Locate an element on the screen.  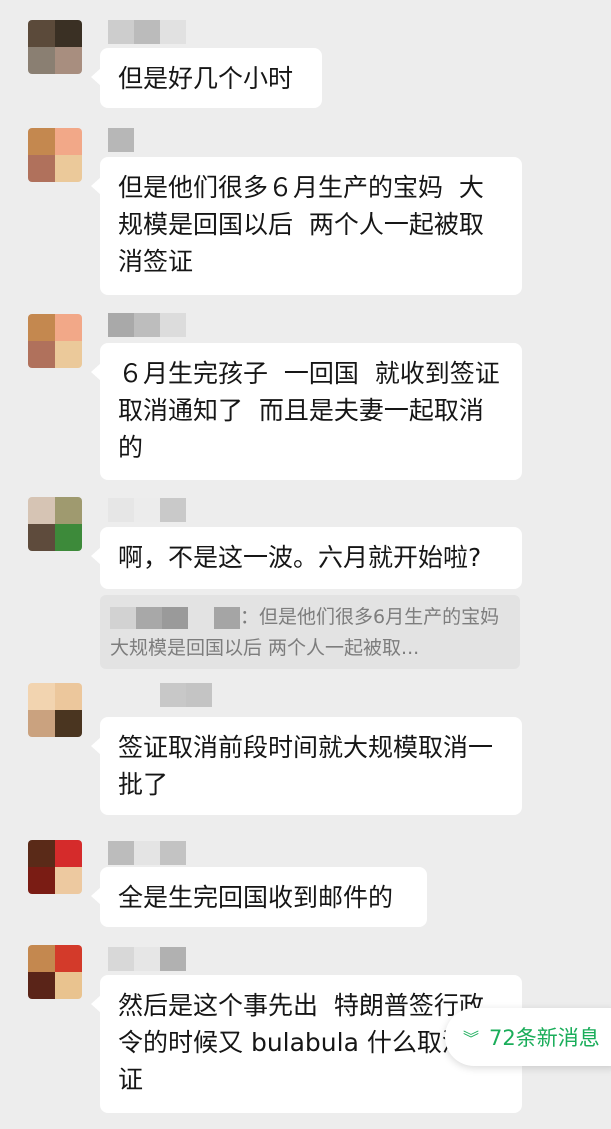
new-messages-button: ︾ 72条新消息 is located at coordinates (528, 1037).